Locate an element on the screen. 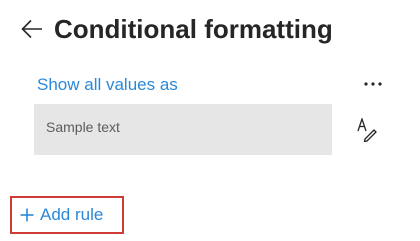 This screenshot has height=241, width=420. more-options-button is located at coordinates (373, 84).